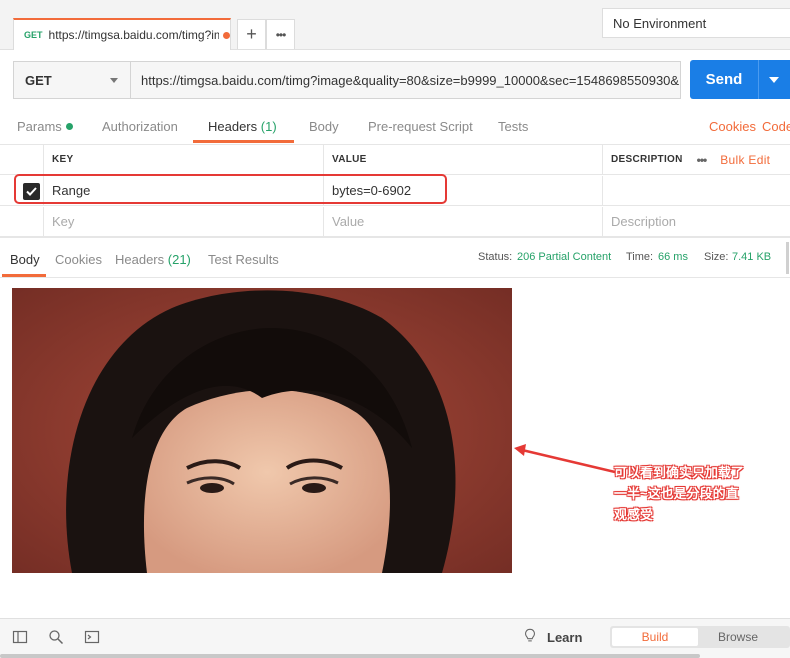 The height and width of the screenshot is (658, 790). What do you see at coordinates (634, 514) in the screenshot?
I see `annotation-line-3: 观感受` at bounding box center [634, 514].